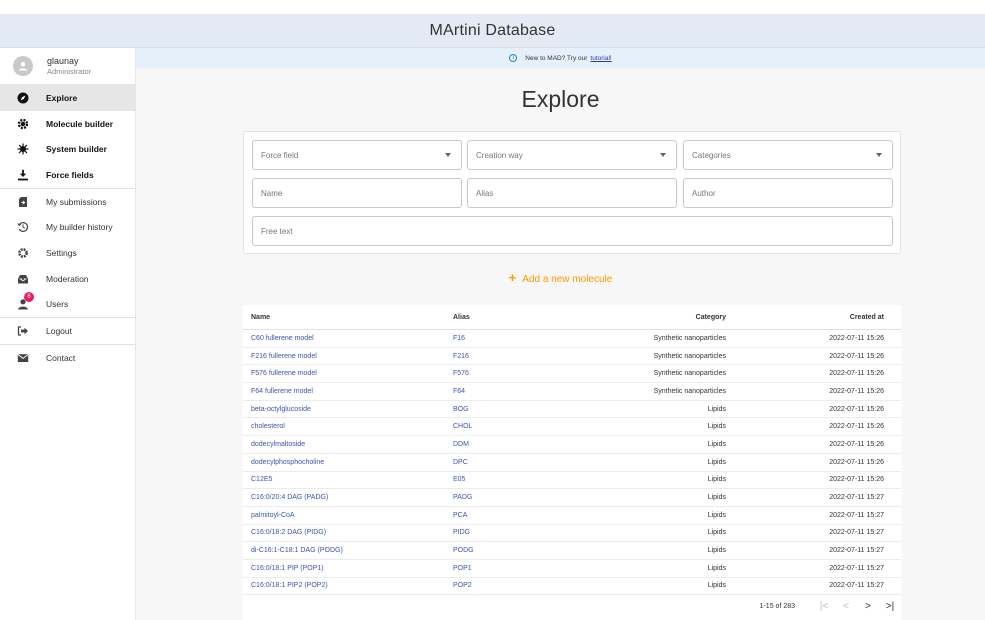 The width and height of the screenshot is (985, 620). I want to click on molecule-alias-link: F216, so click(518, 356).